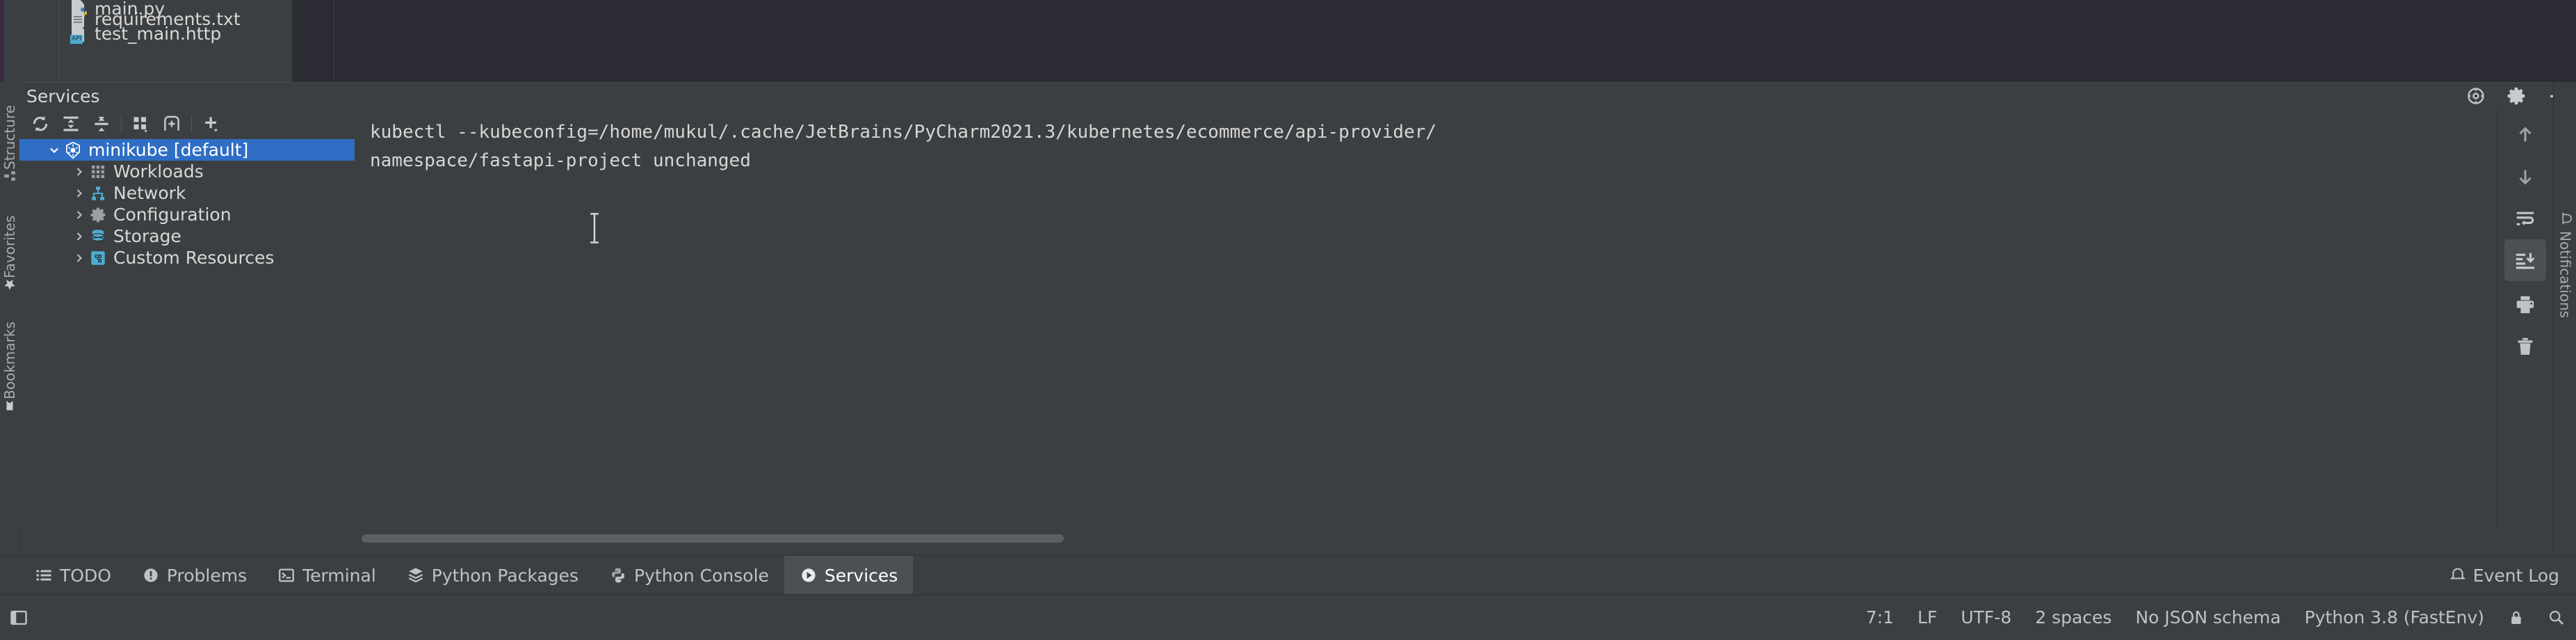 The width and height of the screenshot is (2576, 640). I want to click on soft-wrap-button, so click(2525, 218).